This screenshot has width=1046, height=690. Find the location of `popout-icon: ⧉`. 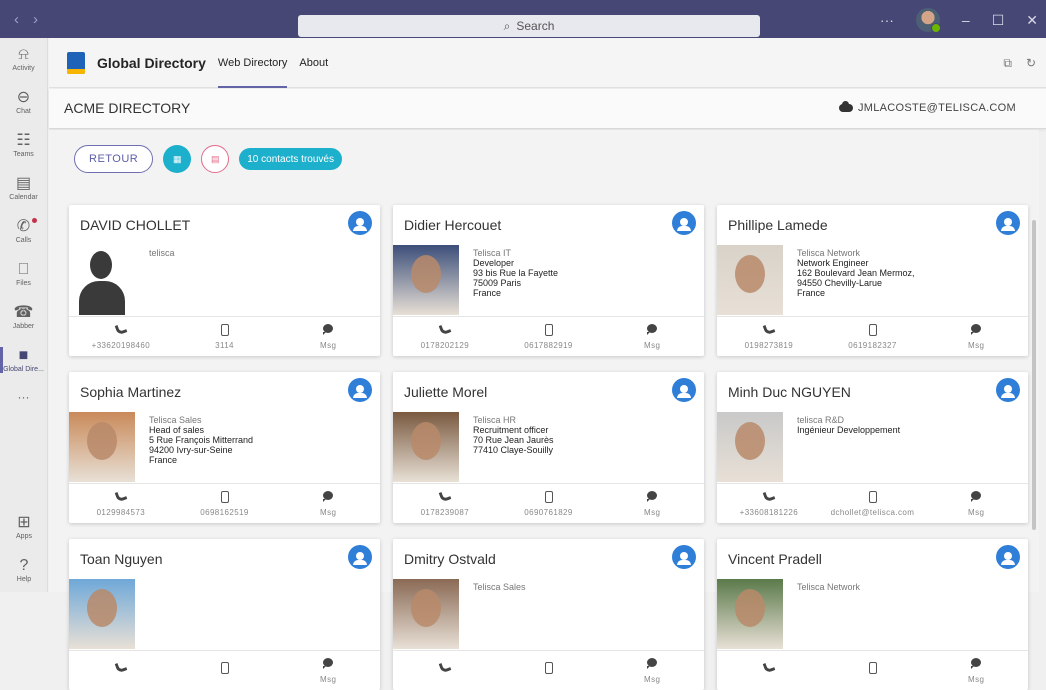

popout-icon: ⧉ is located at coordinates (1007, 63).